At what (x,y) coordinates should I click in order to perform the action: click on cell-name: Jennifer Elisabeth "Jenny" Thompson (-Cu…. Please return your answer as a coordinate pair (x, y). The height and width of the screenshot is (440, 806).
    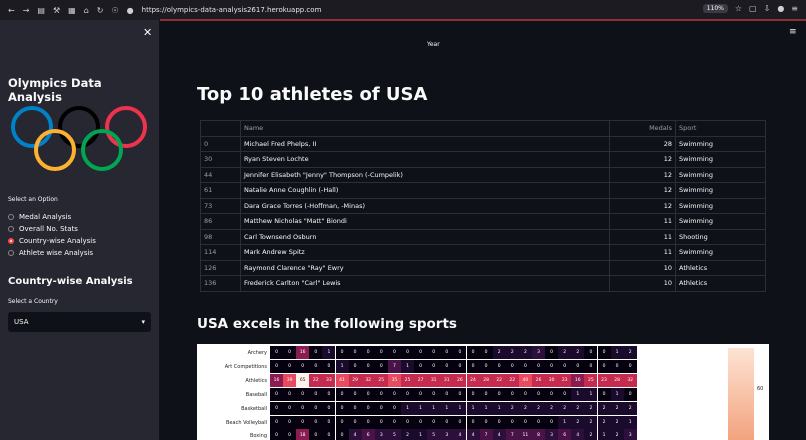
    Looking at the image, I should click on (425, 174).